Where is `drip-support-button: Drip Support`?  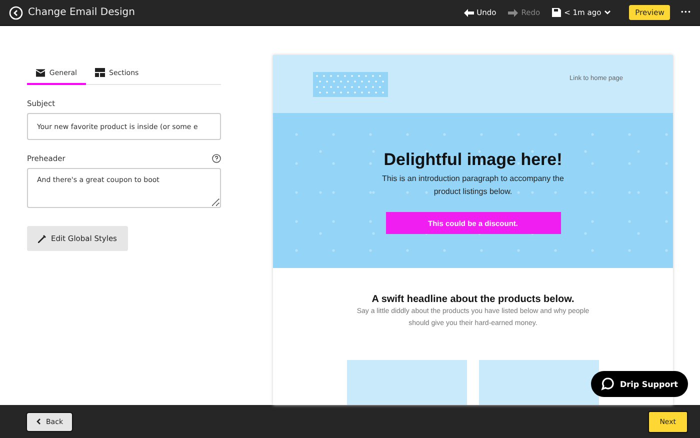
drip-support-button: Drip Support is located at coordinates (639, 384).